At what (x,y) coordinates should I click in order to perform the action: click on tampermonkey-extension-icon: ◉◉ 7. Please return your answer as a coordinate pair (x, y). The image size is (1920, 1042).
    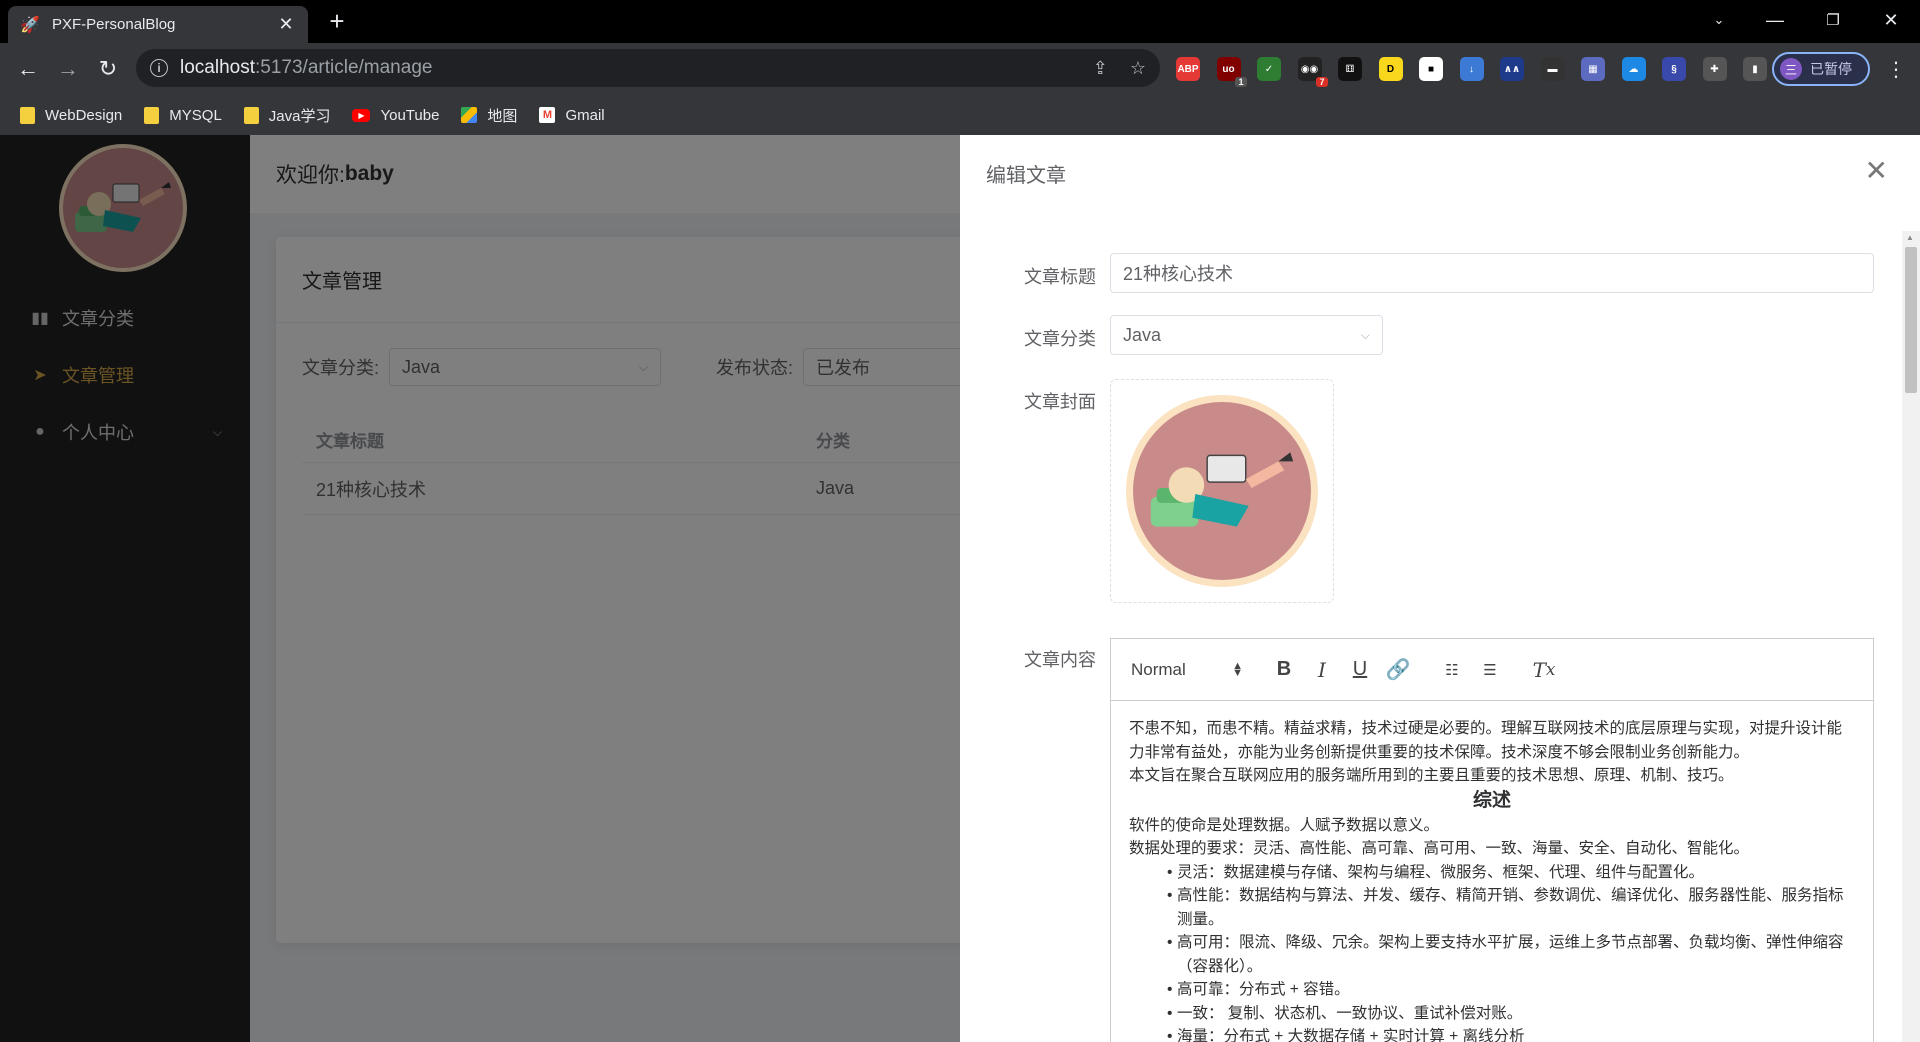
    Looking at the image, I should click on (1312, 72).